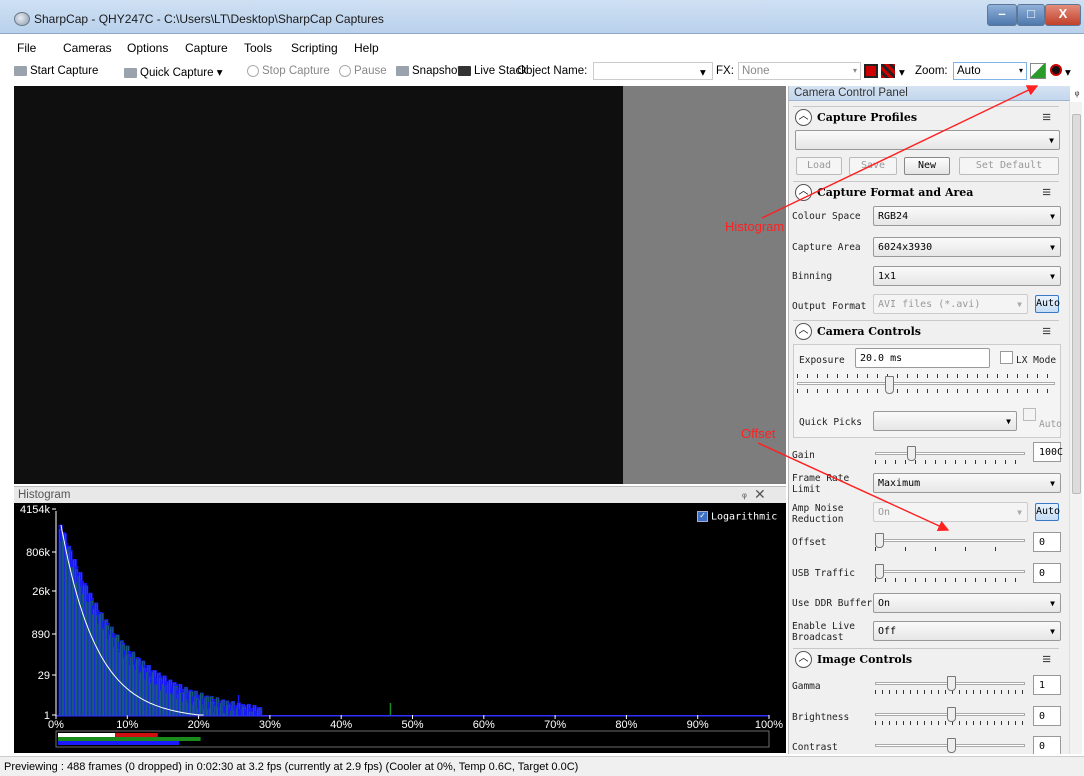 This screenshot has width=1084, height=776. What do you see at coordinates (922, 358) in the screenshot?
I see `exposure-input: 20.0 ms` at bounding box center [922, 358].